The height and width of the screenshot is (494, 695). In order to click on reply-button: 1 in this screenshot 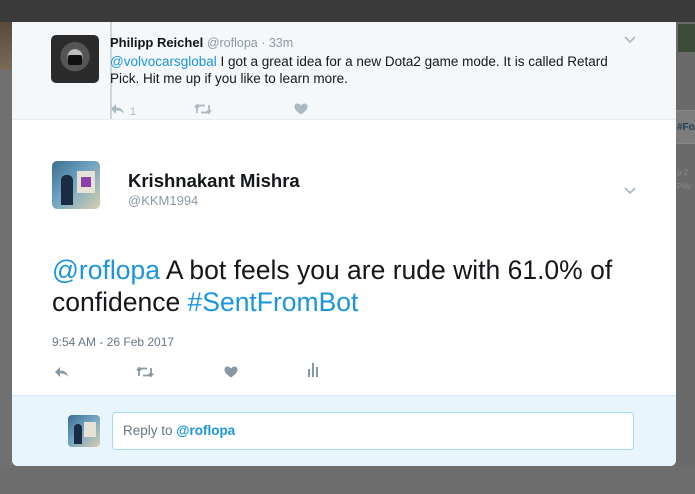, I will do `click(123, 110)`.